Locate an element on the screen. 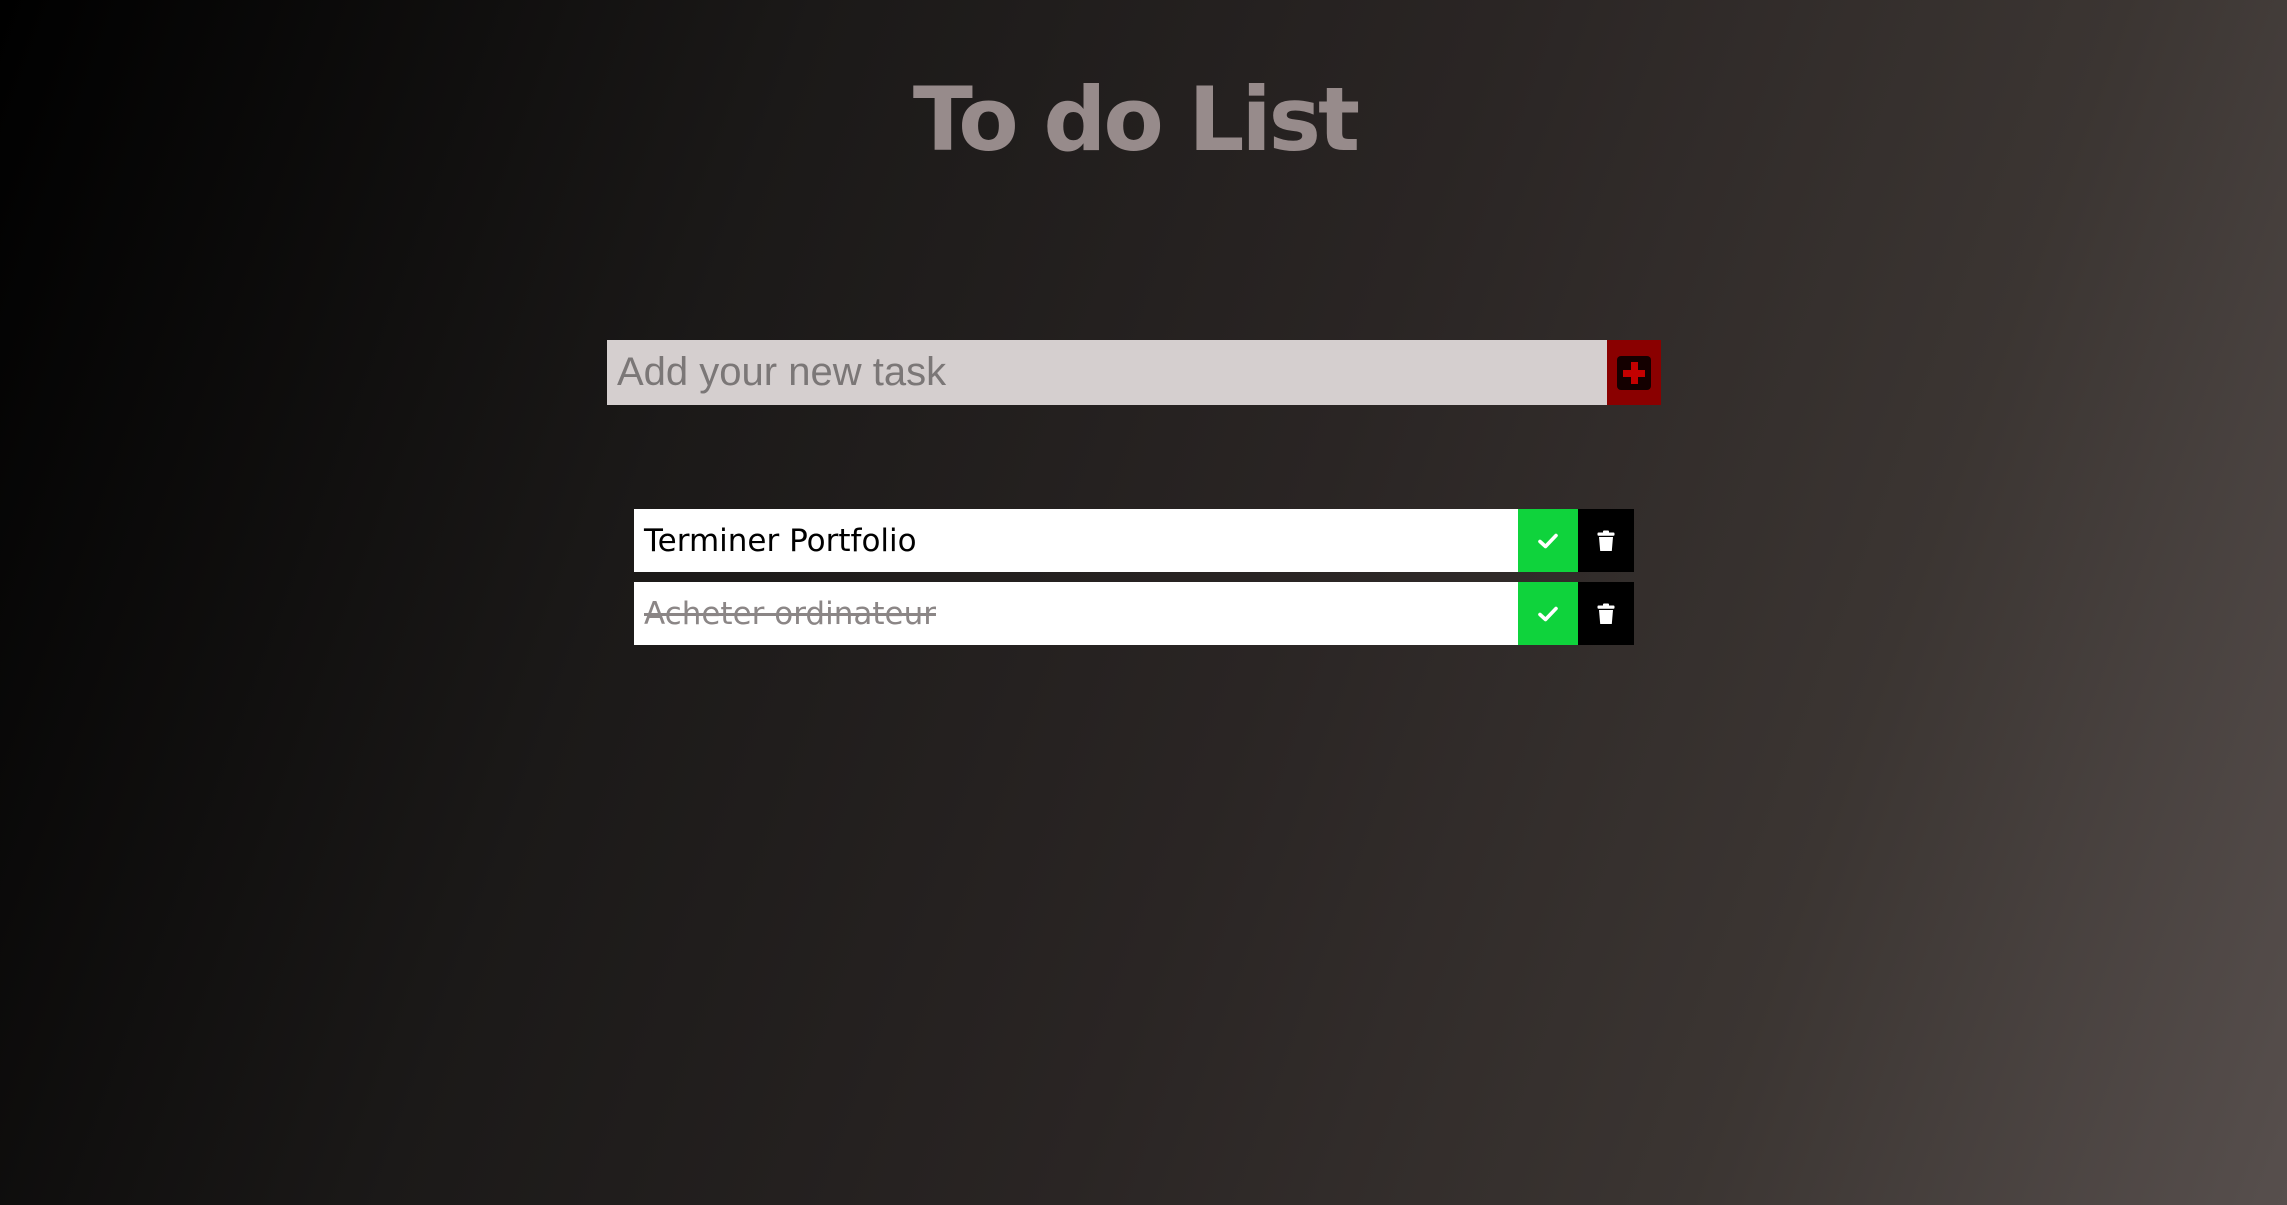  add-task-form is located at coordinates (1134, 372).